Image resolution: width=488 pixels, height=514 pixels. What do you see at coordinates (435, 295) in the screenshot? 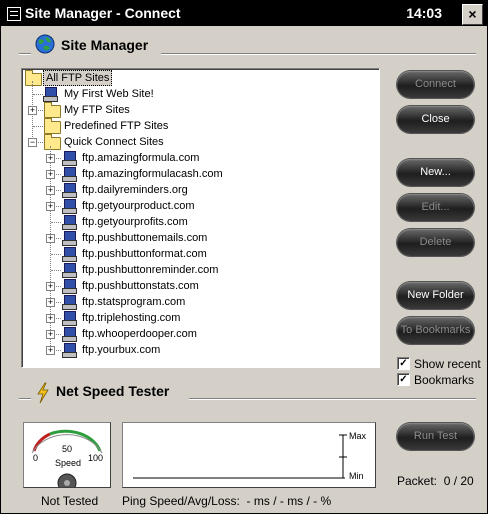
I see `new-folder-button: New Folder` at bounding box center [435, 295].